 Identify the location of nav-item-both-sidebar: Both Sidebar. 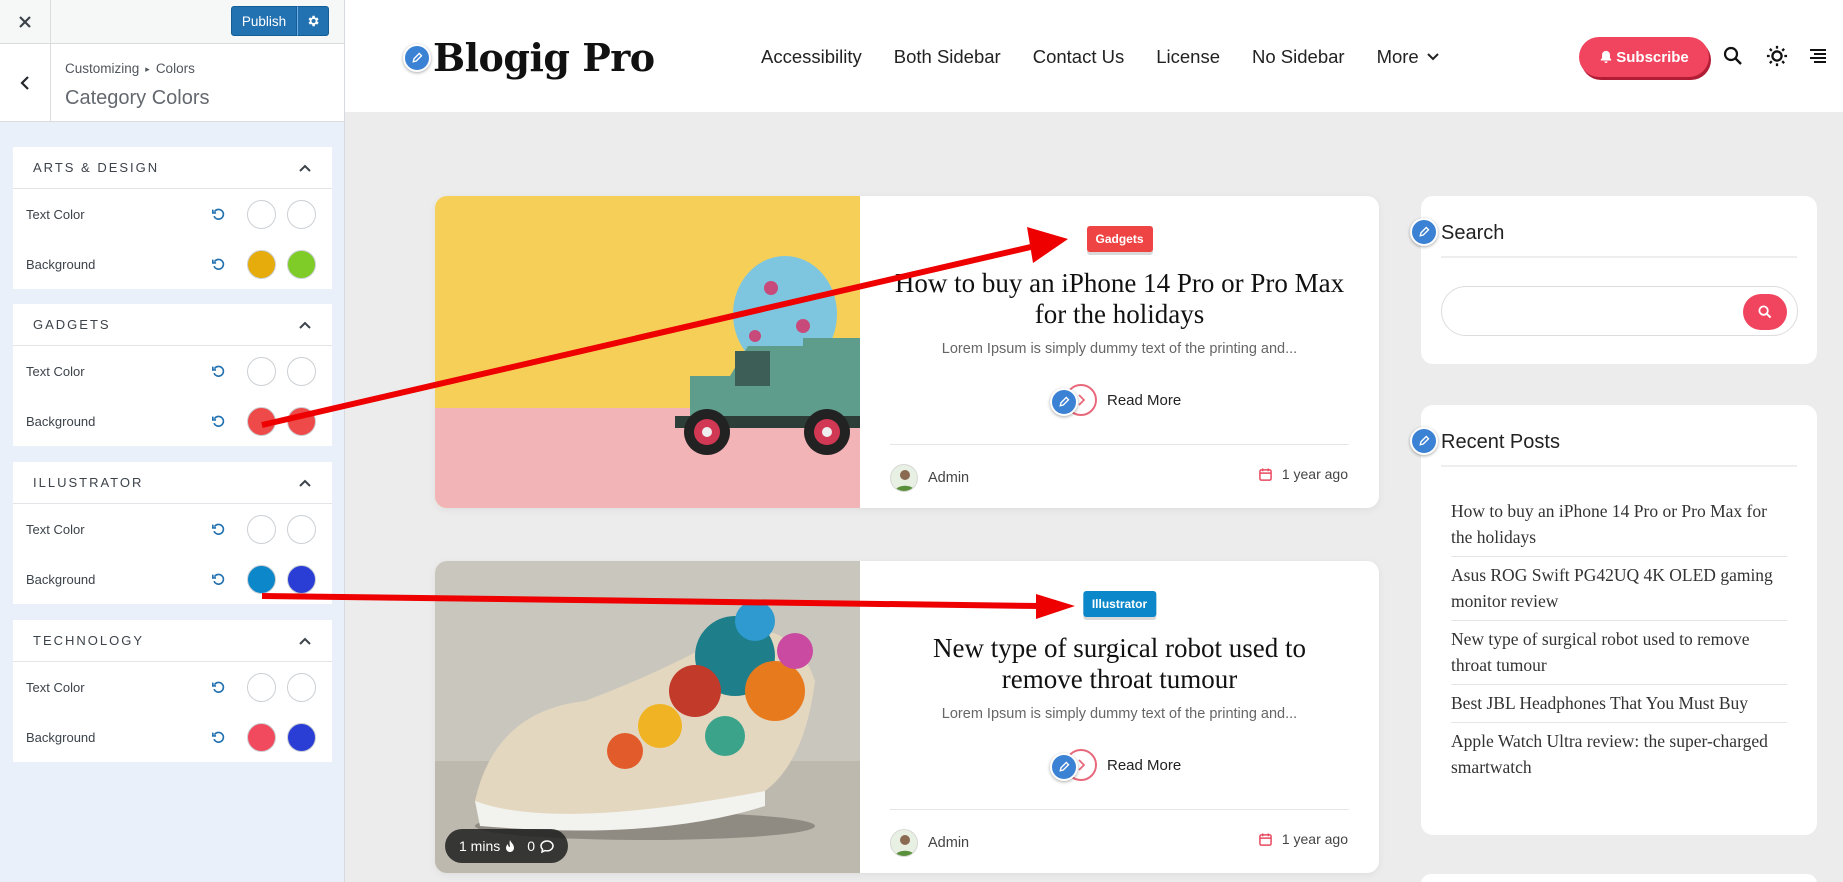
(947, 57).